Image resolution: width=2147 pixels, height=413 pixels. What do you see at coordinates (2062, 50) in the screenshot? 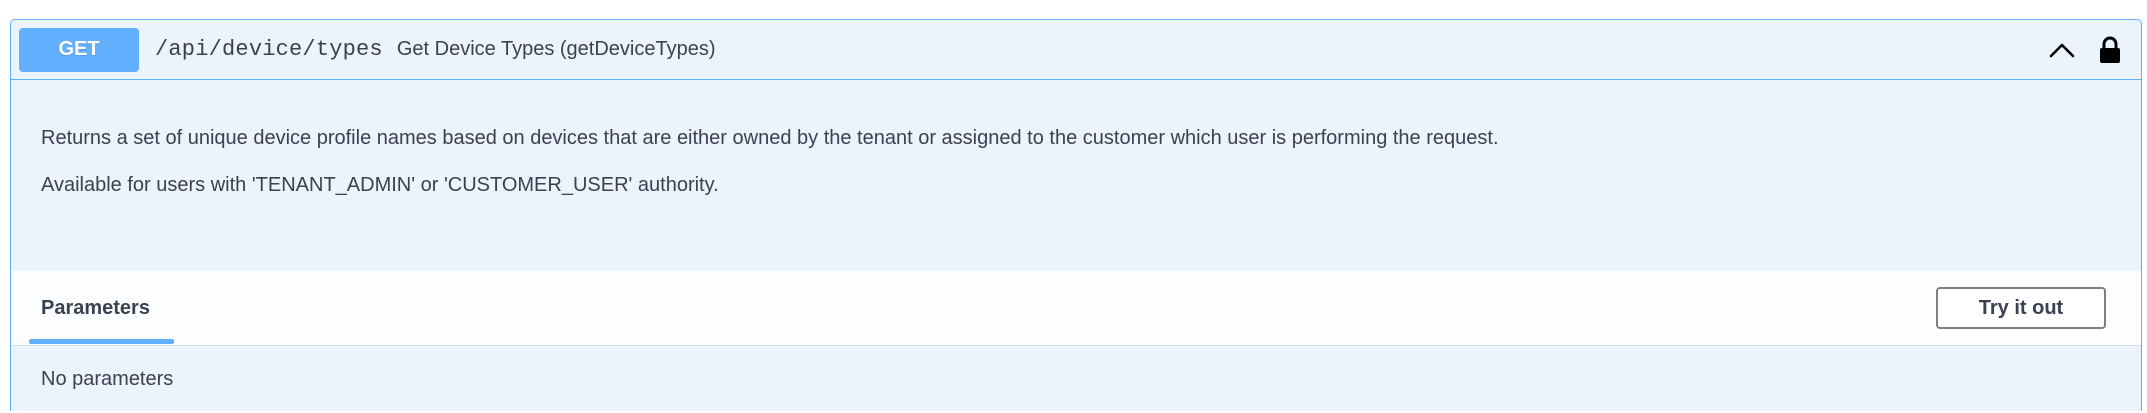
I see `chevron-up-icon` at bounding box center [2062, 50].